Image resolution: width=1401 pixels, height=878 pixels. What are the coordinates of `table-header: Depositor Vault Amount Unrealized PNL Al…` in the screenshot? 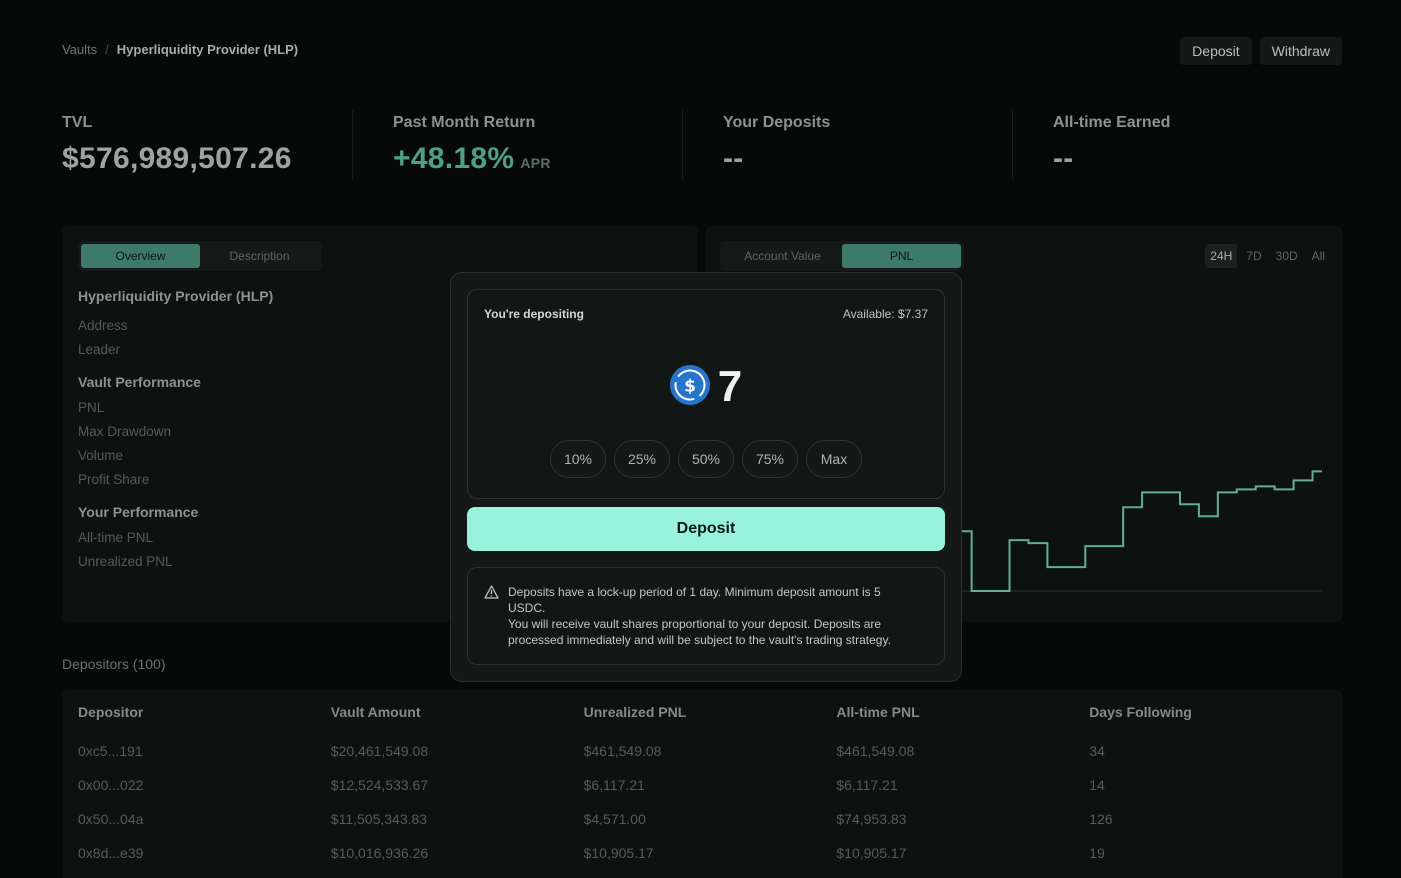 It's located at (702, 712).